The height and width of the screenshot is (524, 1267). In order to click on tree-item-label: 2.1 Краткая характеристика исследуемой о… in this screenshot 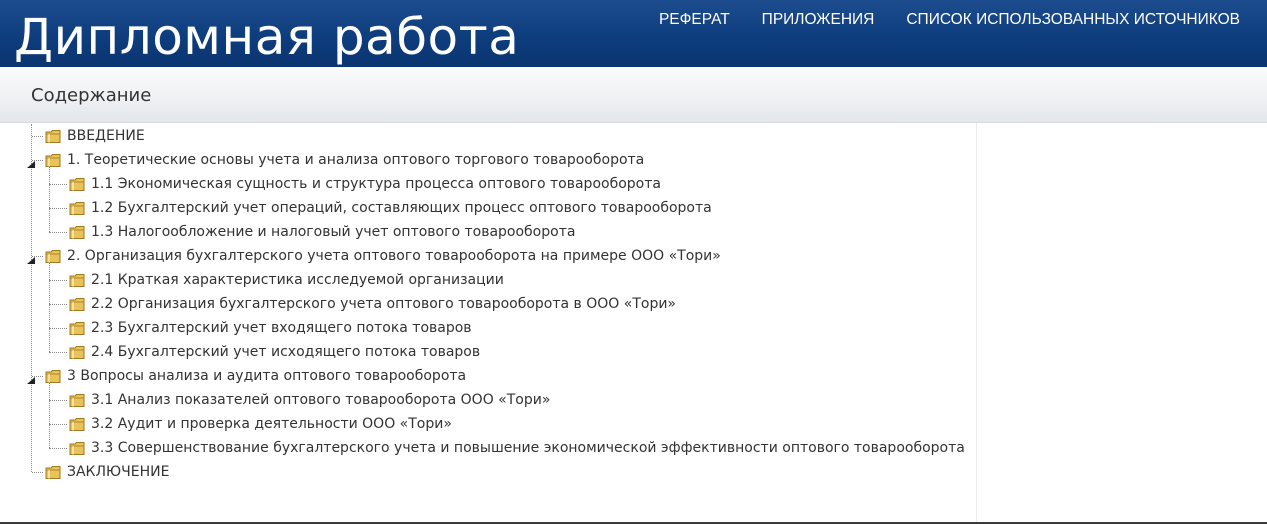, I will do `click(297, 280)`.